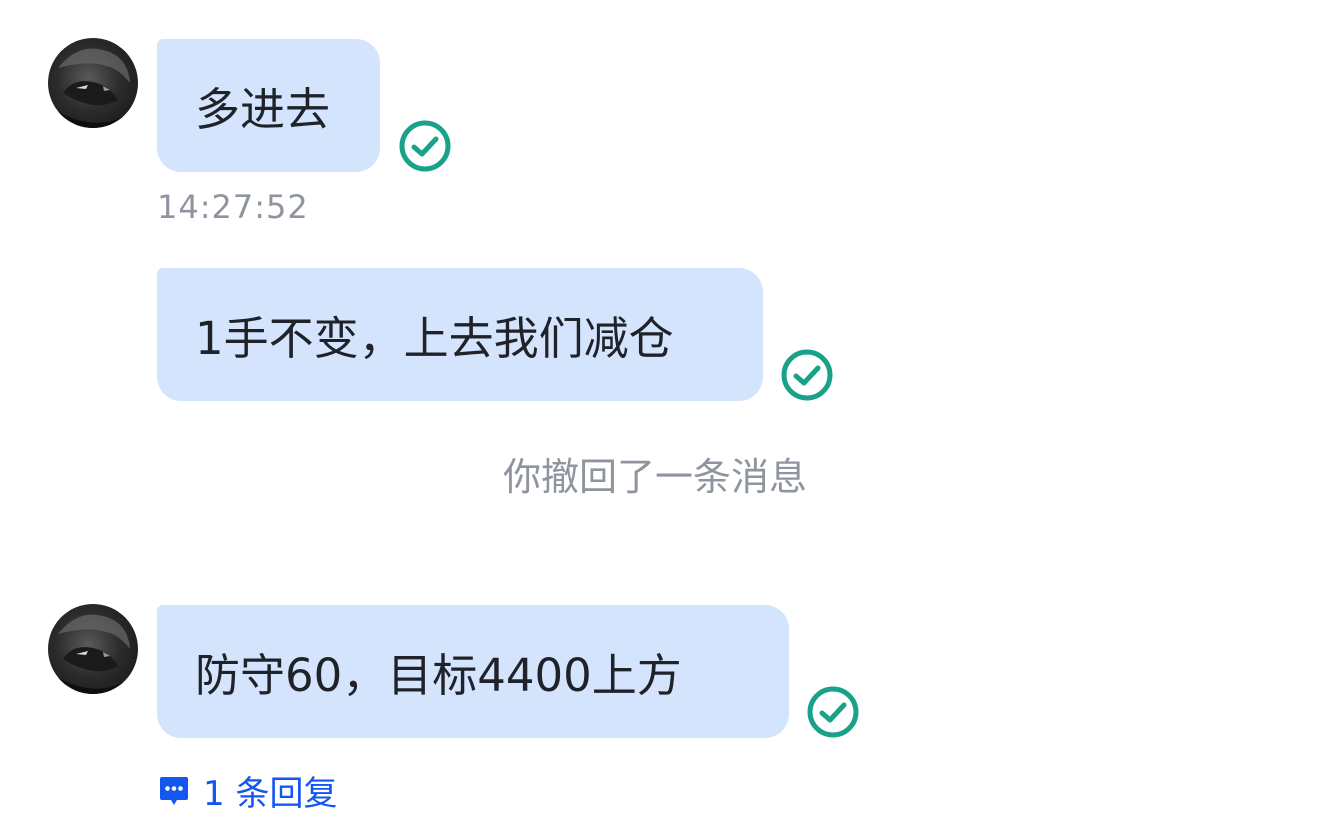 This screenshot has height=830, width=1320. I want to click on reply-thread-link: 1 条回复, so click(247, 790).